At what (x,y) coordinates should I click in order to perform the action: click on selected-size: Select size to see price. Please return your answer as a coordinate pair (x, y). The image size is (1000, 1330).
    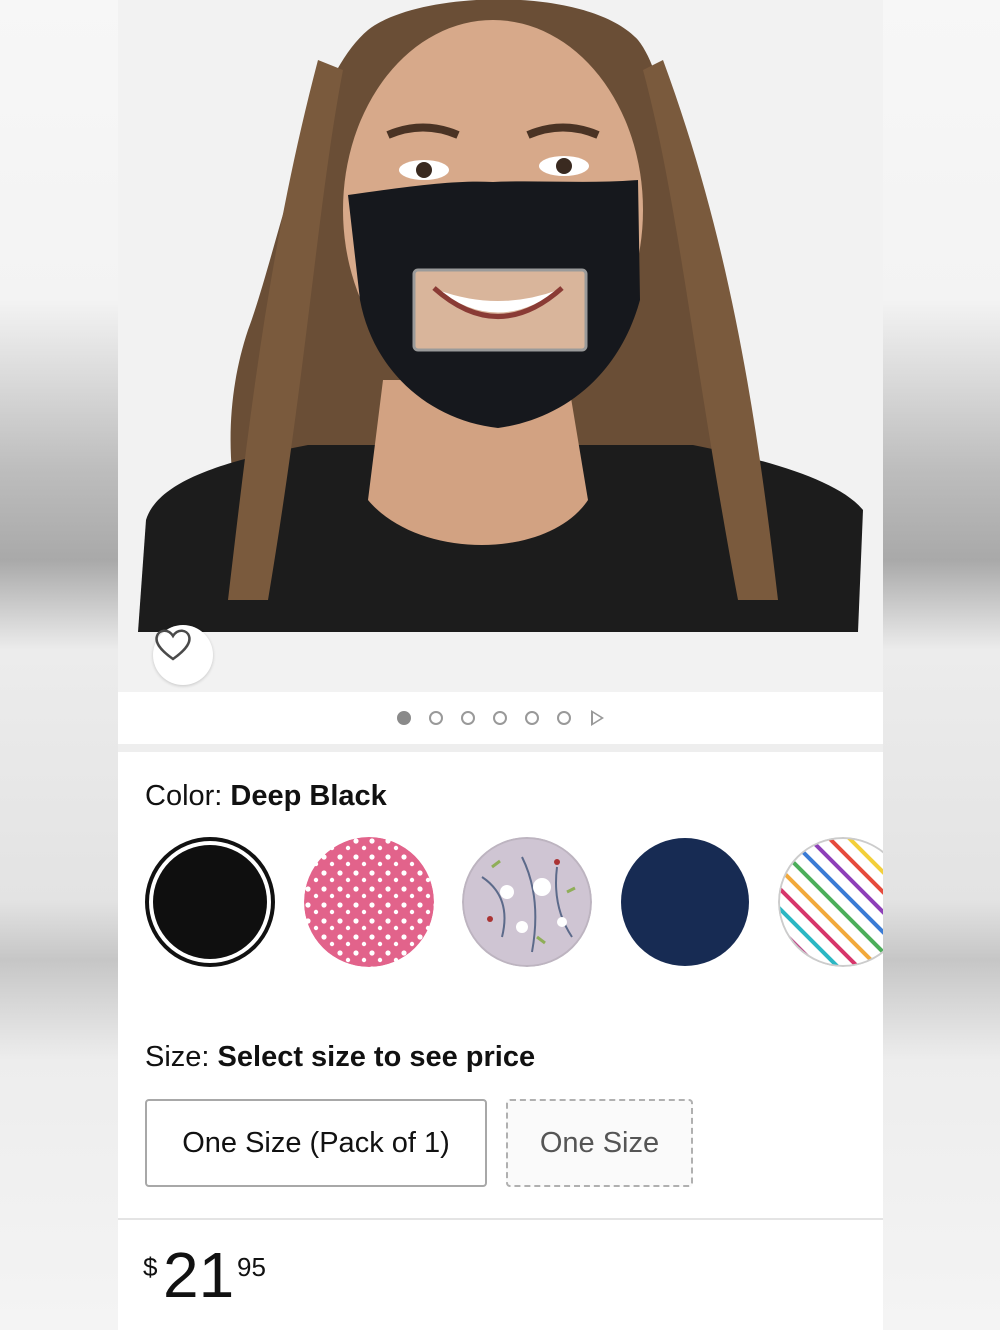
    Looking at the image, I should click on (376, 1057).